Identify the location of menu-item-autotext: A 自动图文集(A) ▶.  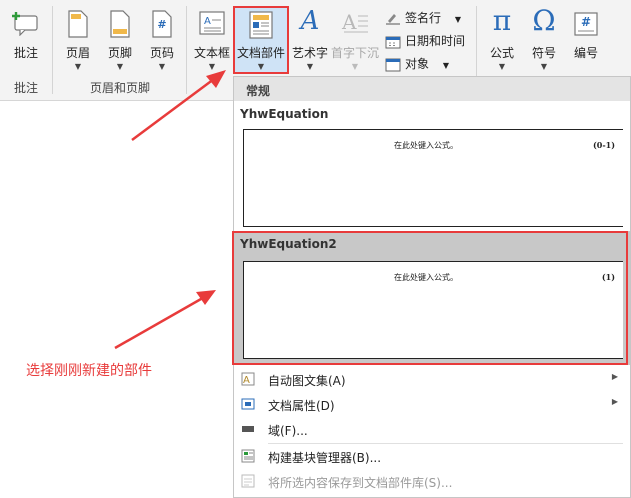
(432, 379).